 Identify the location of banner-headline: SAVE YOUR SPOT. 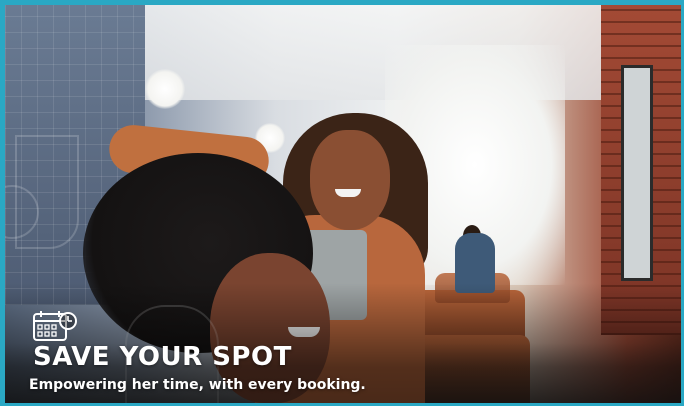
(162, 357).